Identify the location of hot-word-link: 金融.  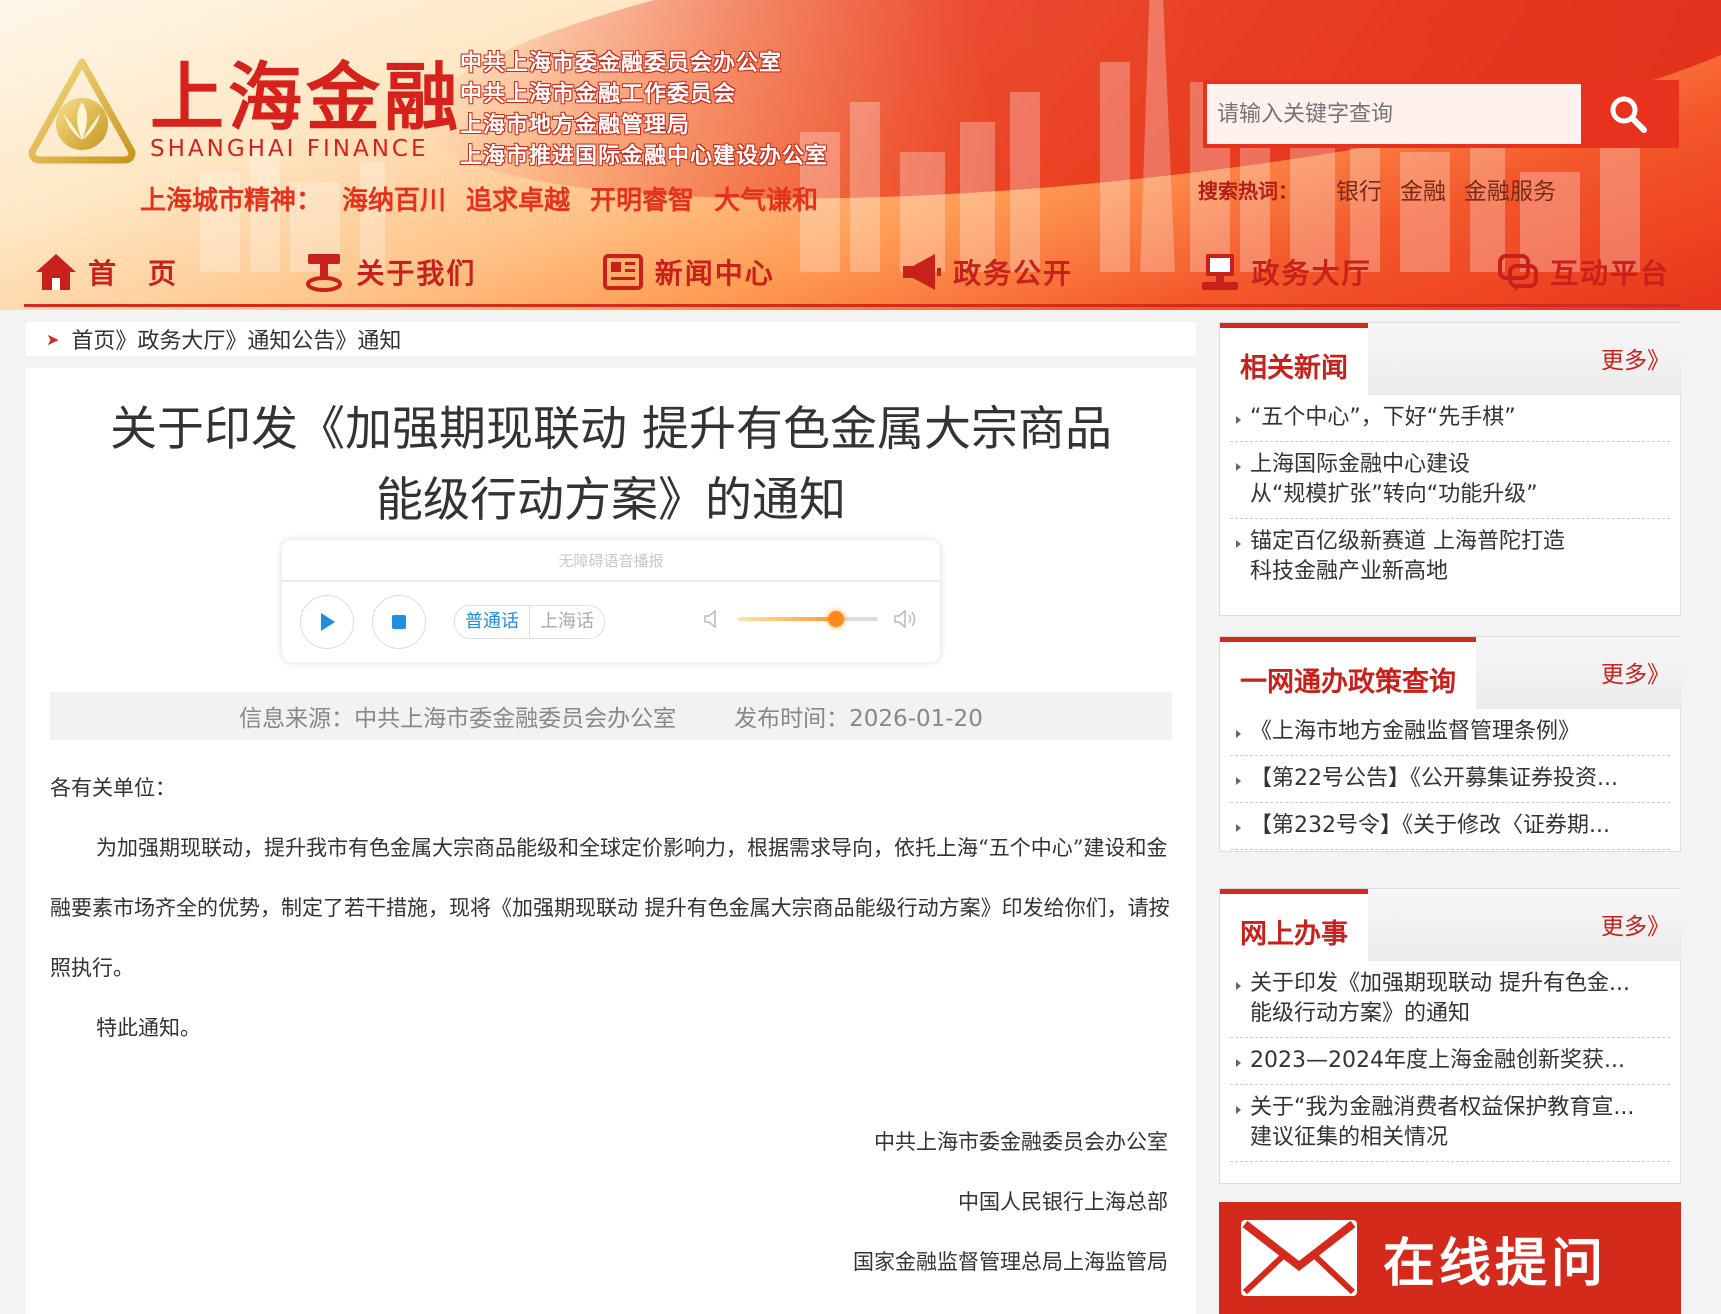
(1423, 189).